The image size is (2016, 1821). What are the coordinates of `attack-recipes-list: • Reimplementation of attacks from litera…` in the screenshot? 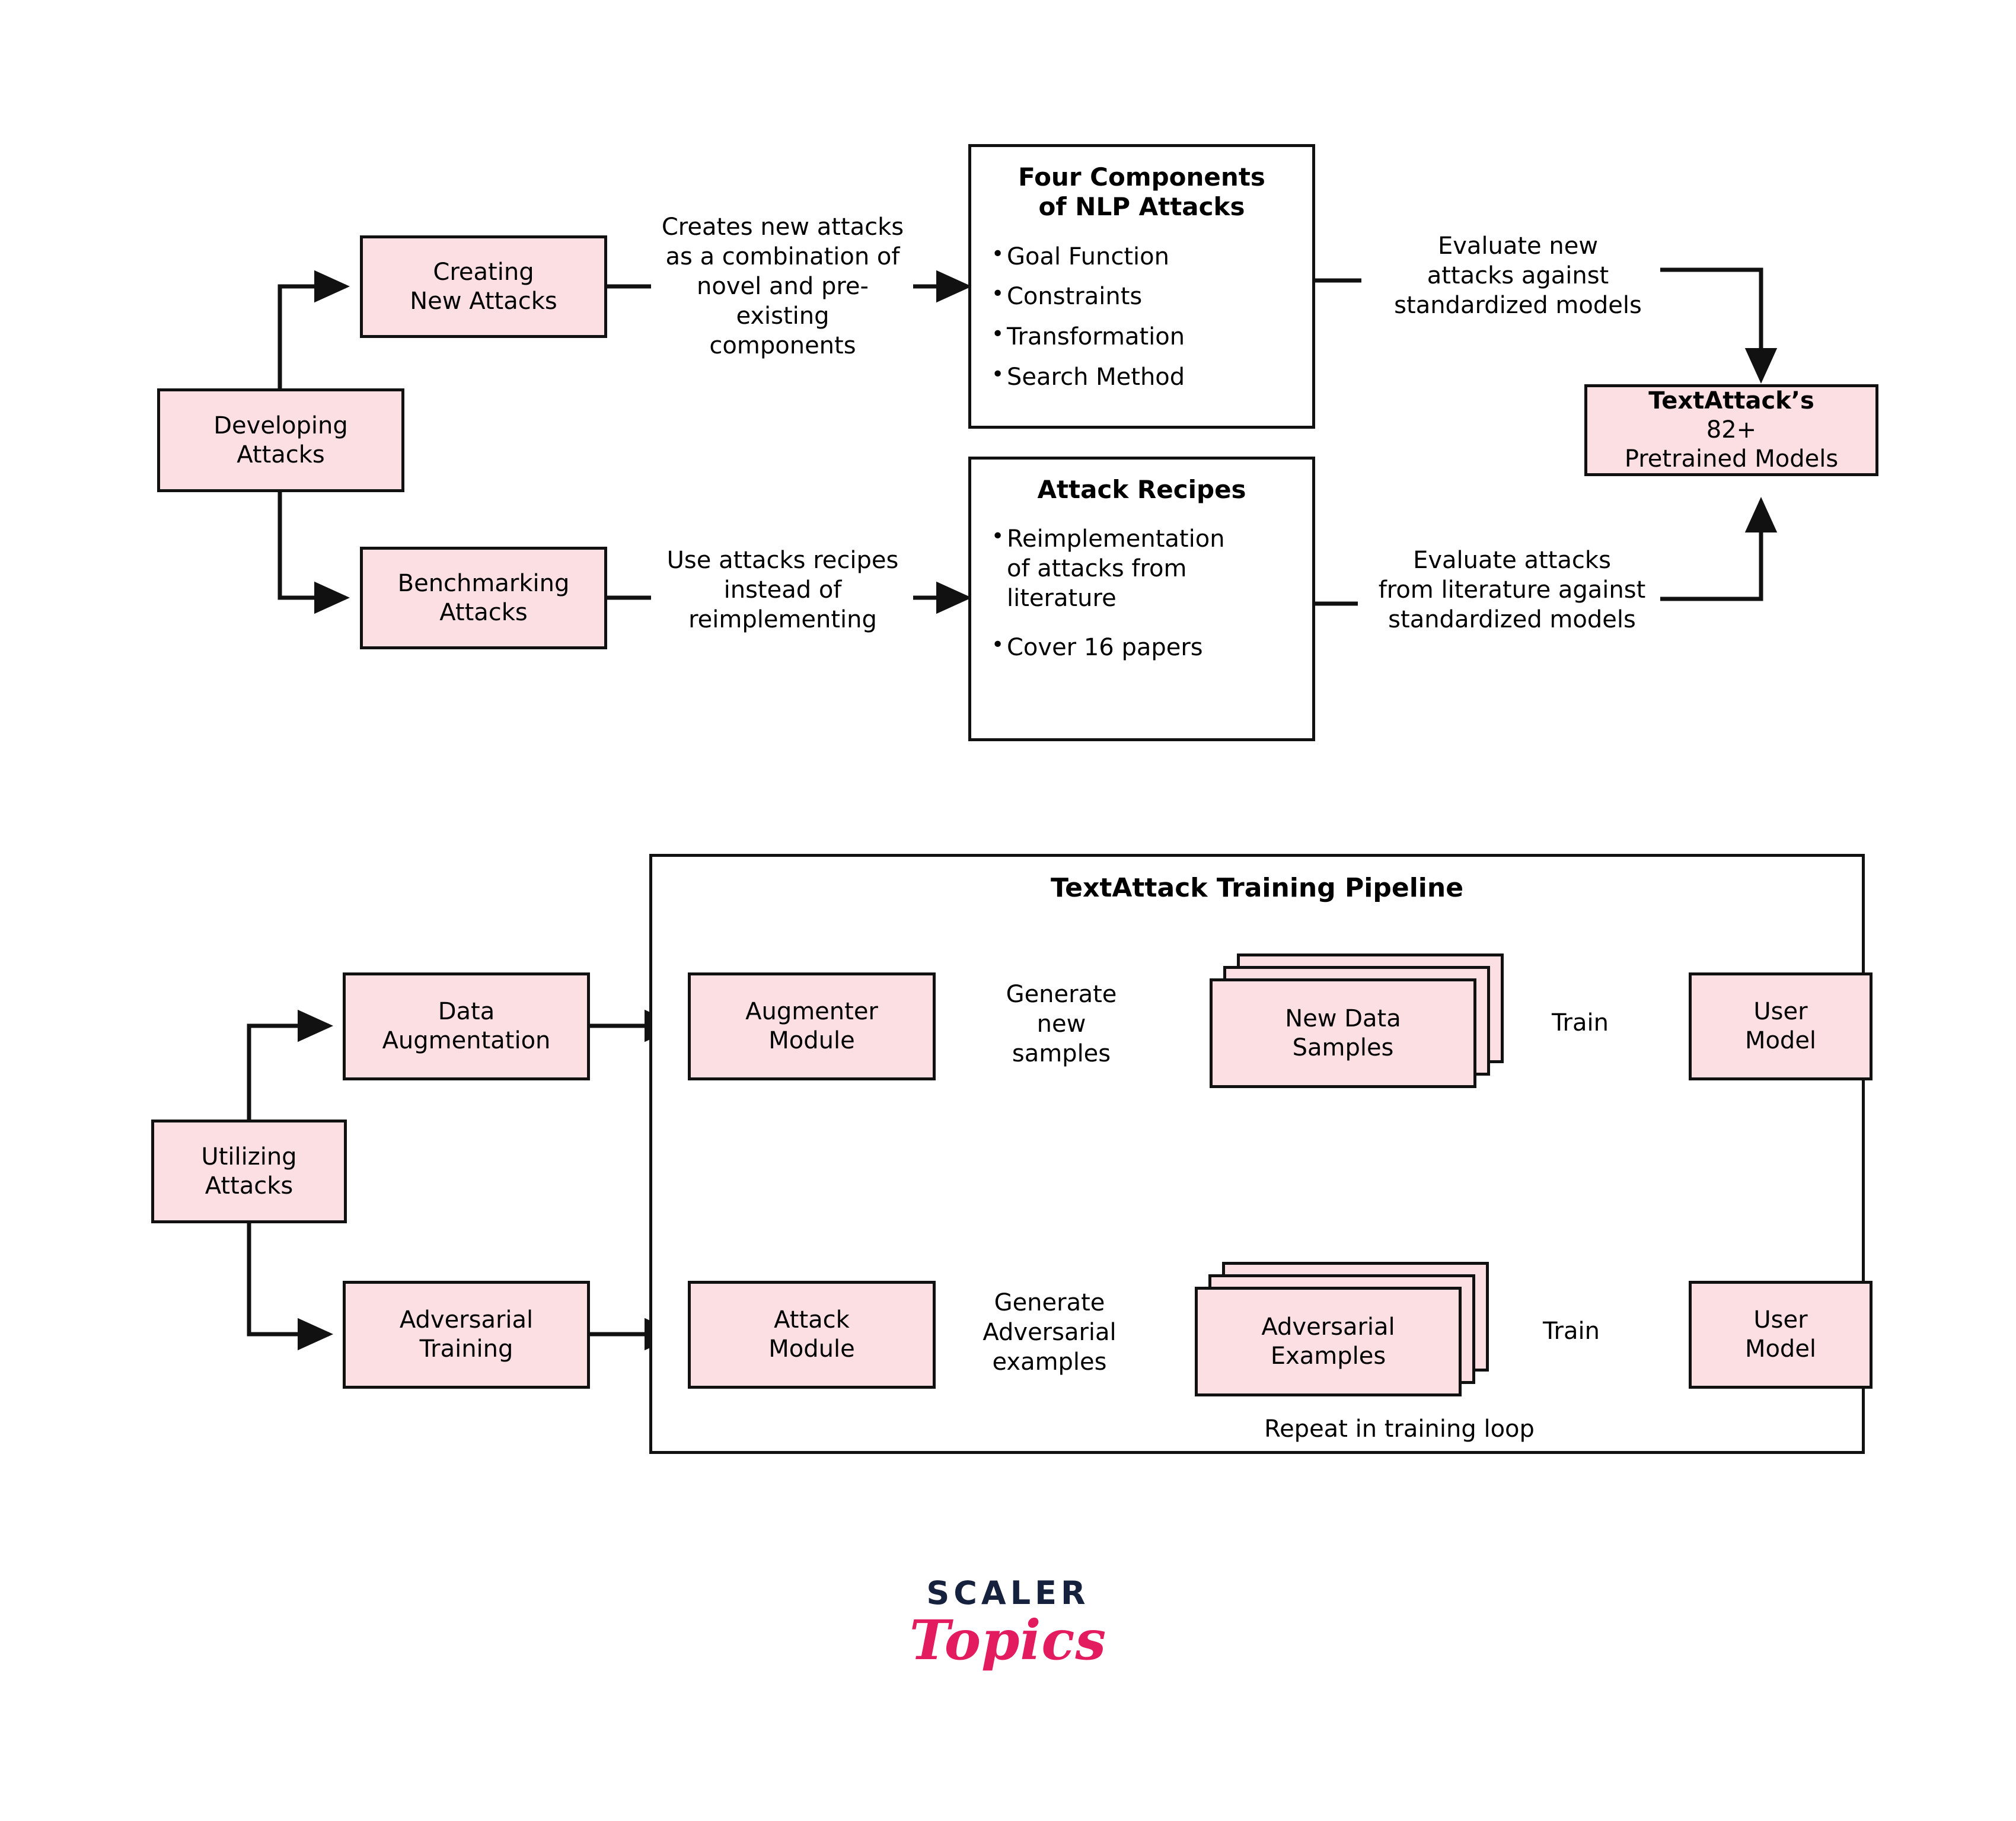 It's located at (1141, 593).